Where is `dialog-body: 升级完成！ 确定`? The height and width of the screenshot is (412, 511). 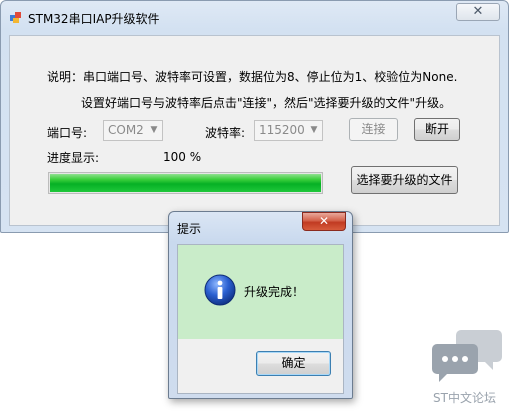 dialog-body: 升级完成！ 确定 is located at coordinates (260, 319).